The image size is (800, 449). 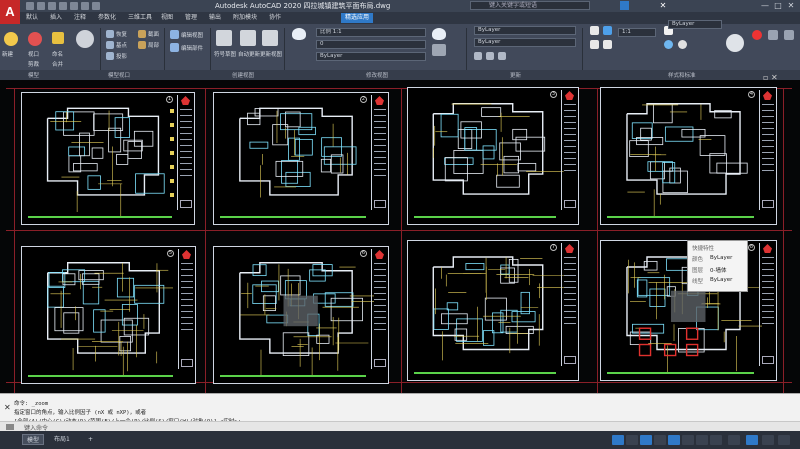 I want to click on panel-label: 模型视口, so click(x=119, y=75).